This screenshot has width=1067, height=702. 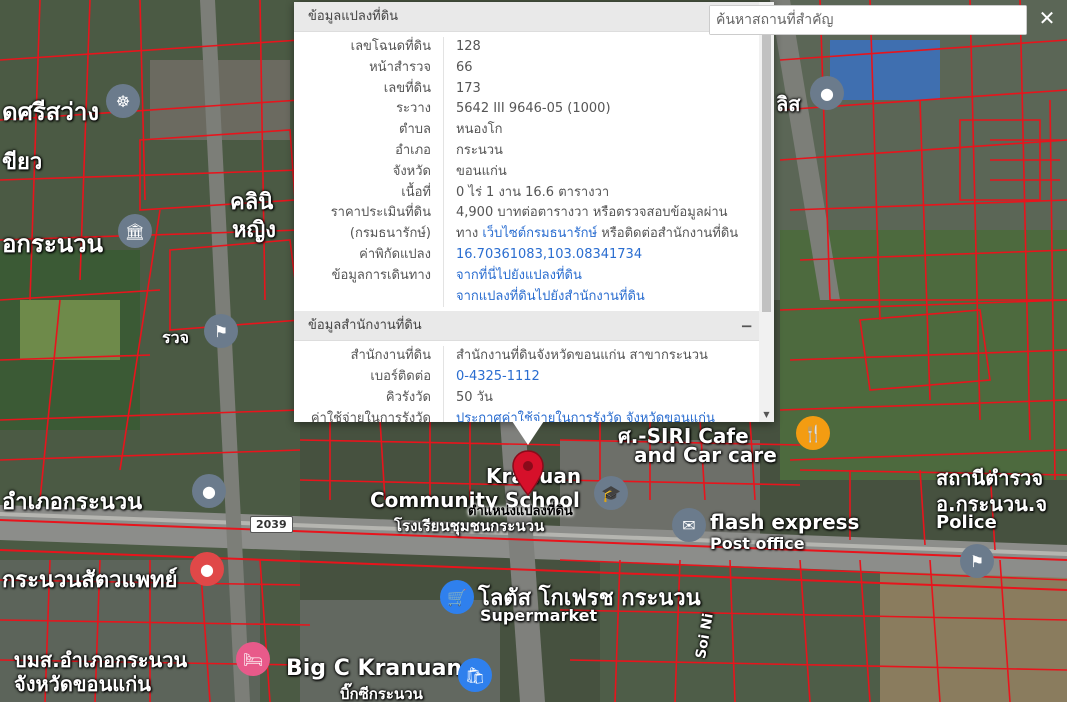 I want to click on map-label-sl: ลิส, so click(x=788, y=104).